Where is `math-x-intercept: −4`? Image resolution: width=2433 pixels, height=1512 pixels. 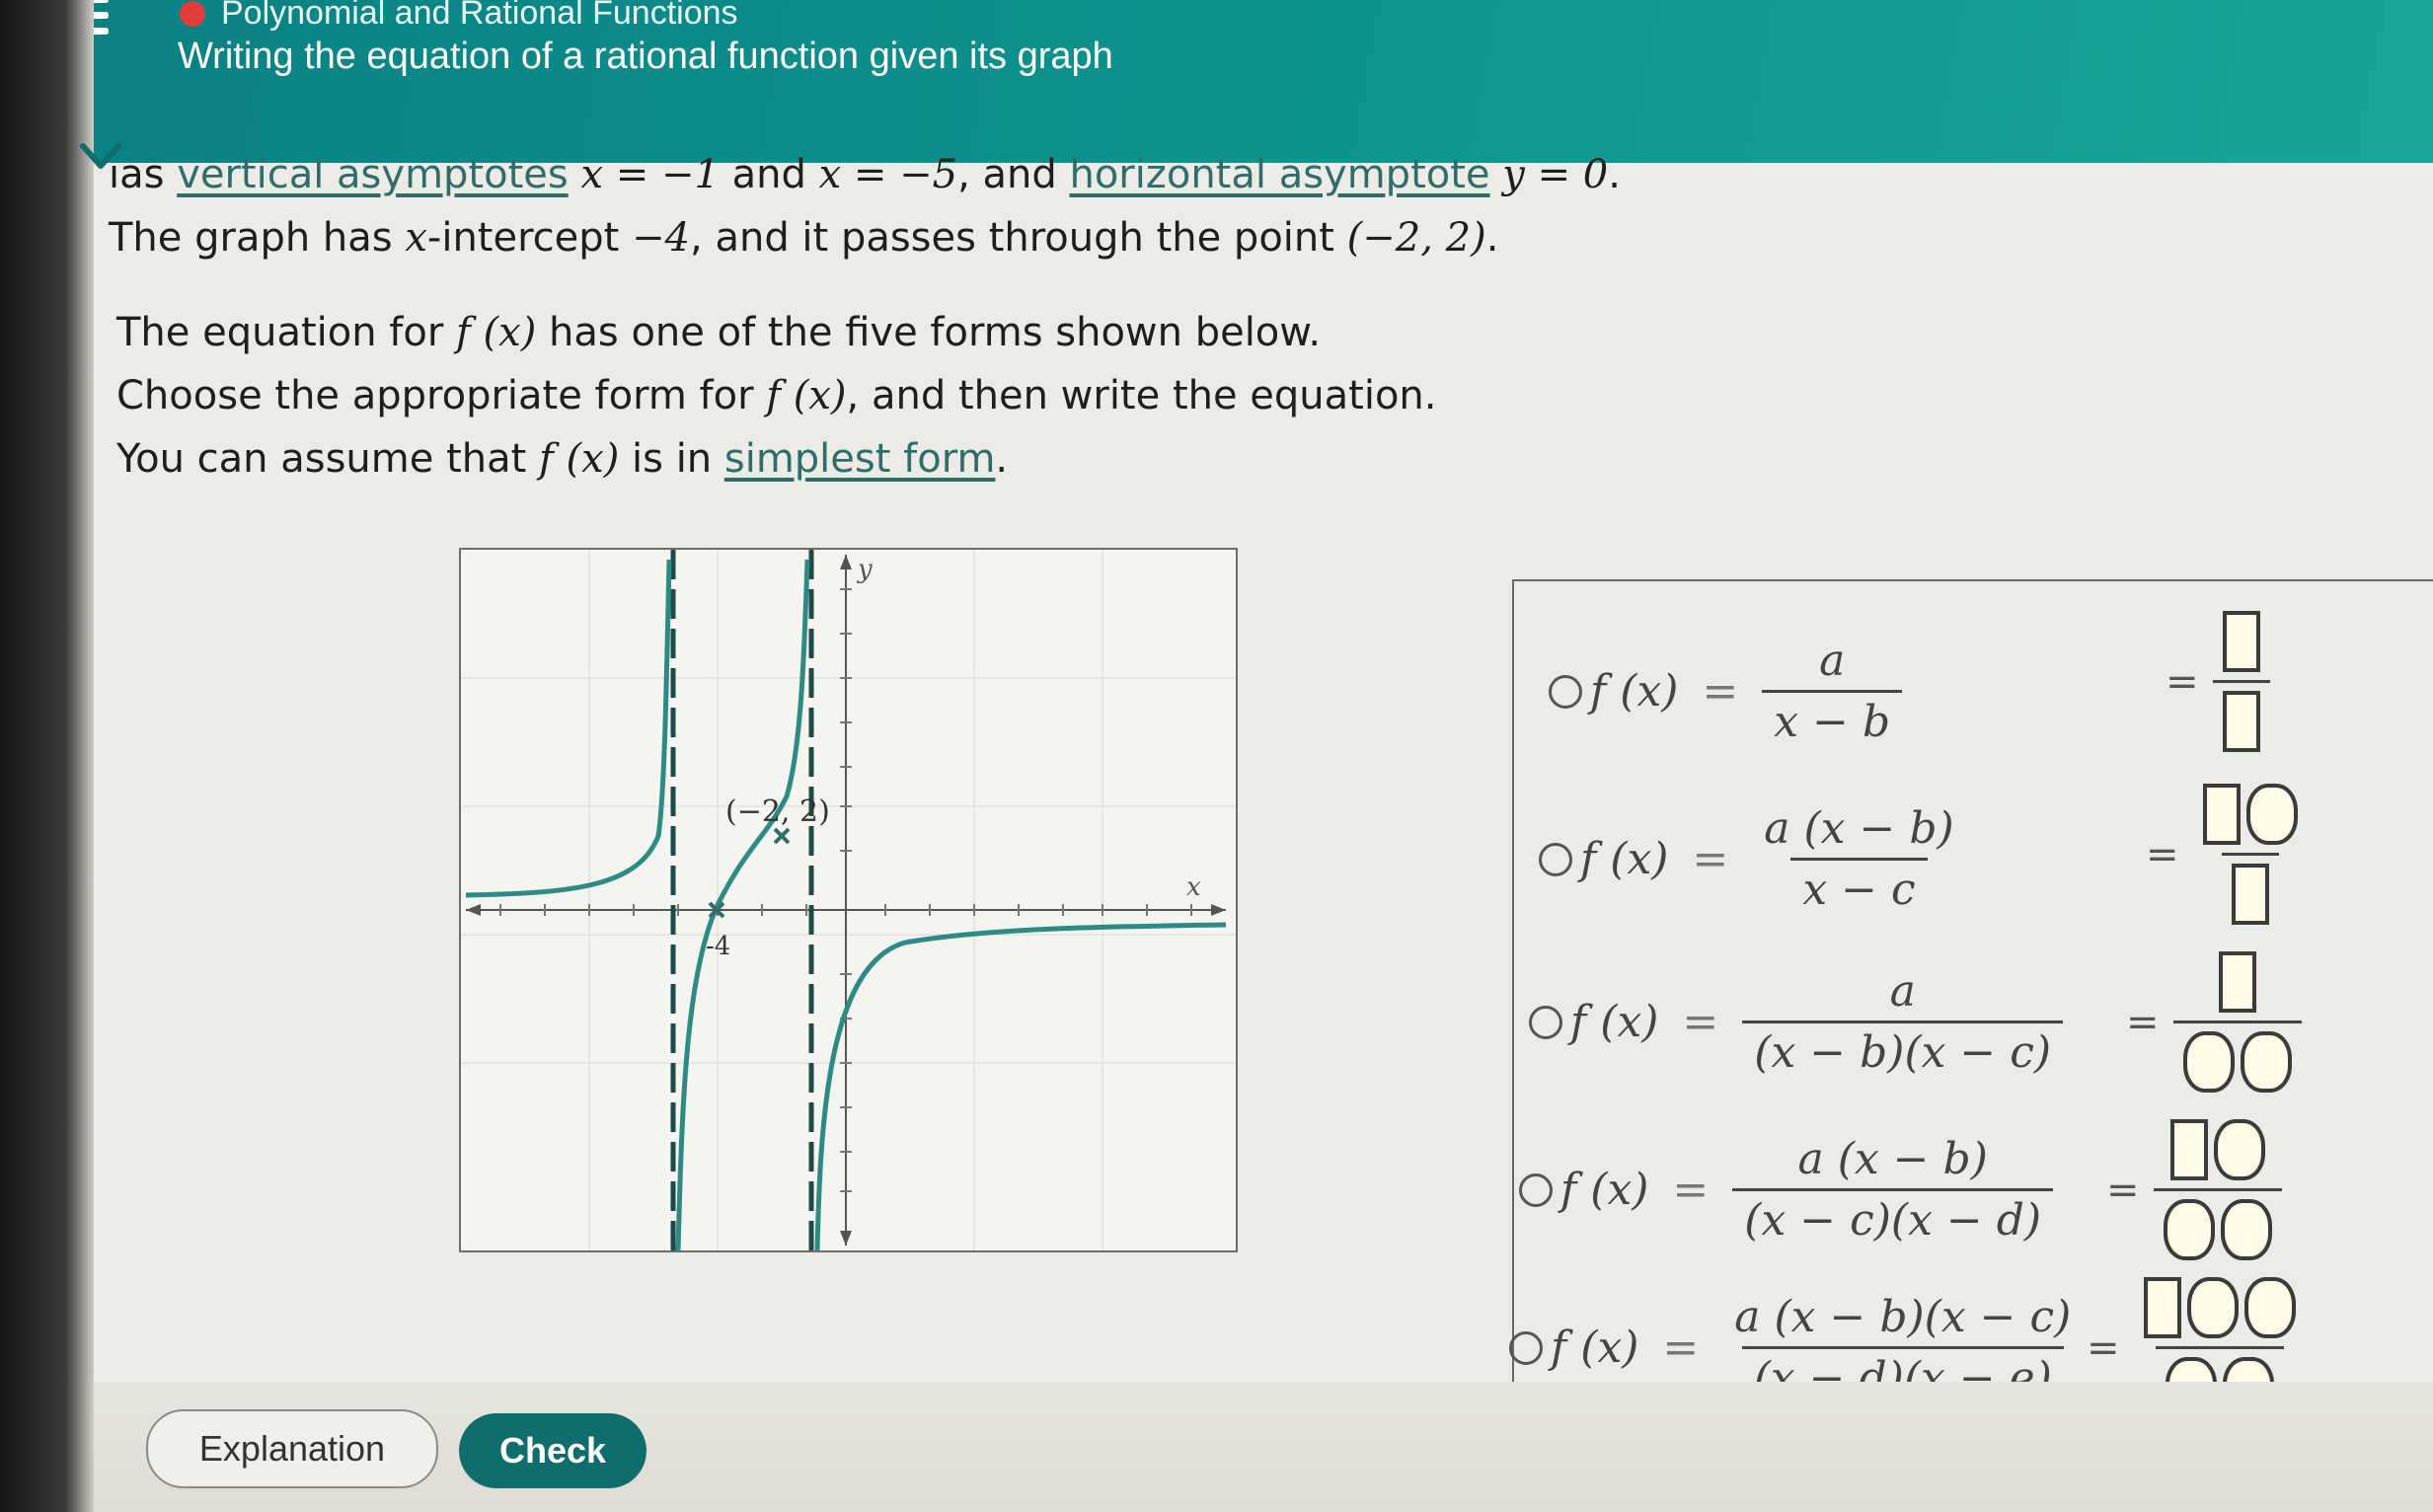 math-x-intercept: −4 is located at coordinates (662, 238).